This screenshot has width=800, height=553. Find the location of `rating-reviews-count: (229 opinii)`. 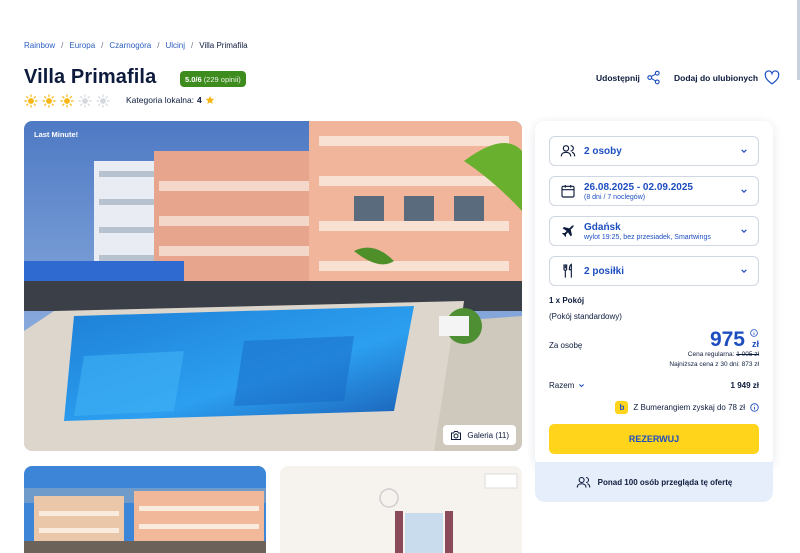

rating-reviews-count: (229 opinii) is located at coordinates (222, 79).